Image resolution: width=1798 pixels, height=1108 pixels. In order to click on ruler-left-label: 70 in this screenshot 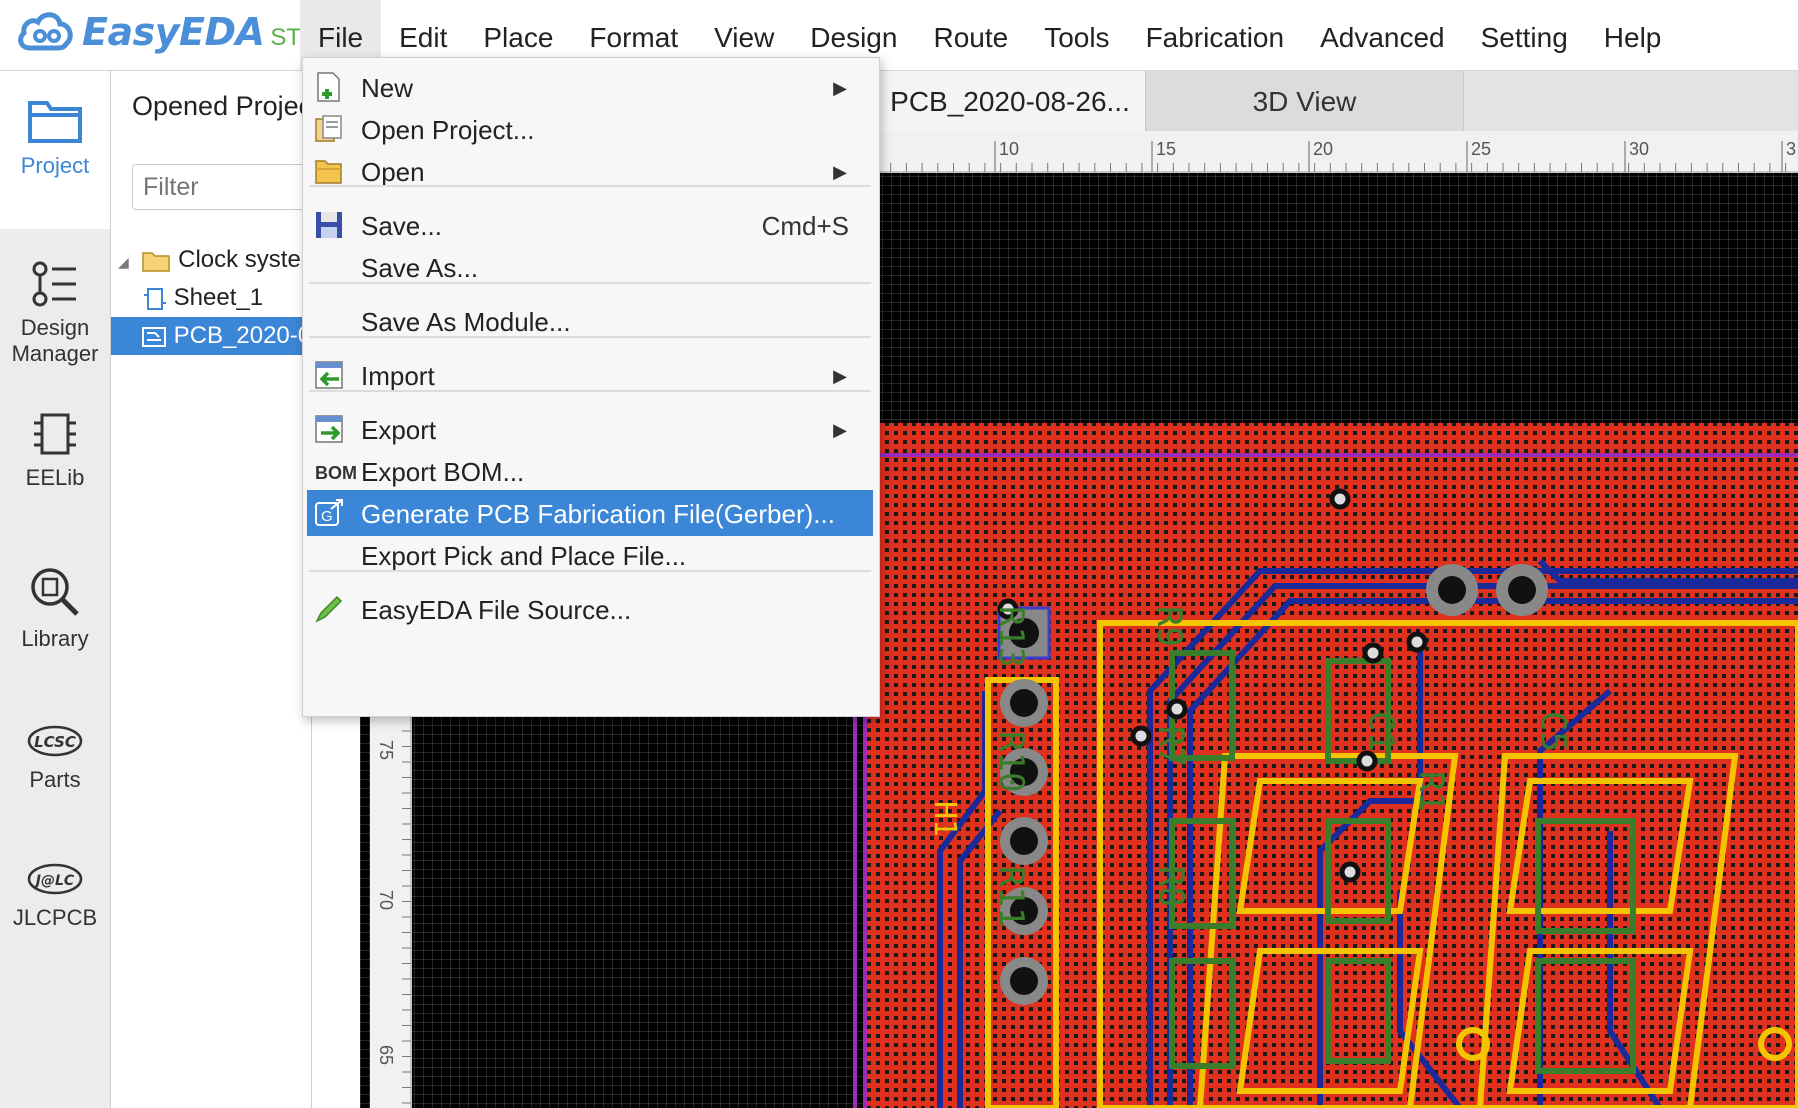, I will do `click(386, 900)`.